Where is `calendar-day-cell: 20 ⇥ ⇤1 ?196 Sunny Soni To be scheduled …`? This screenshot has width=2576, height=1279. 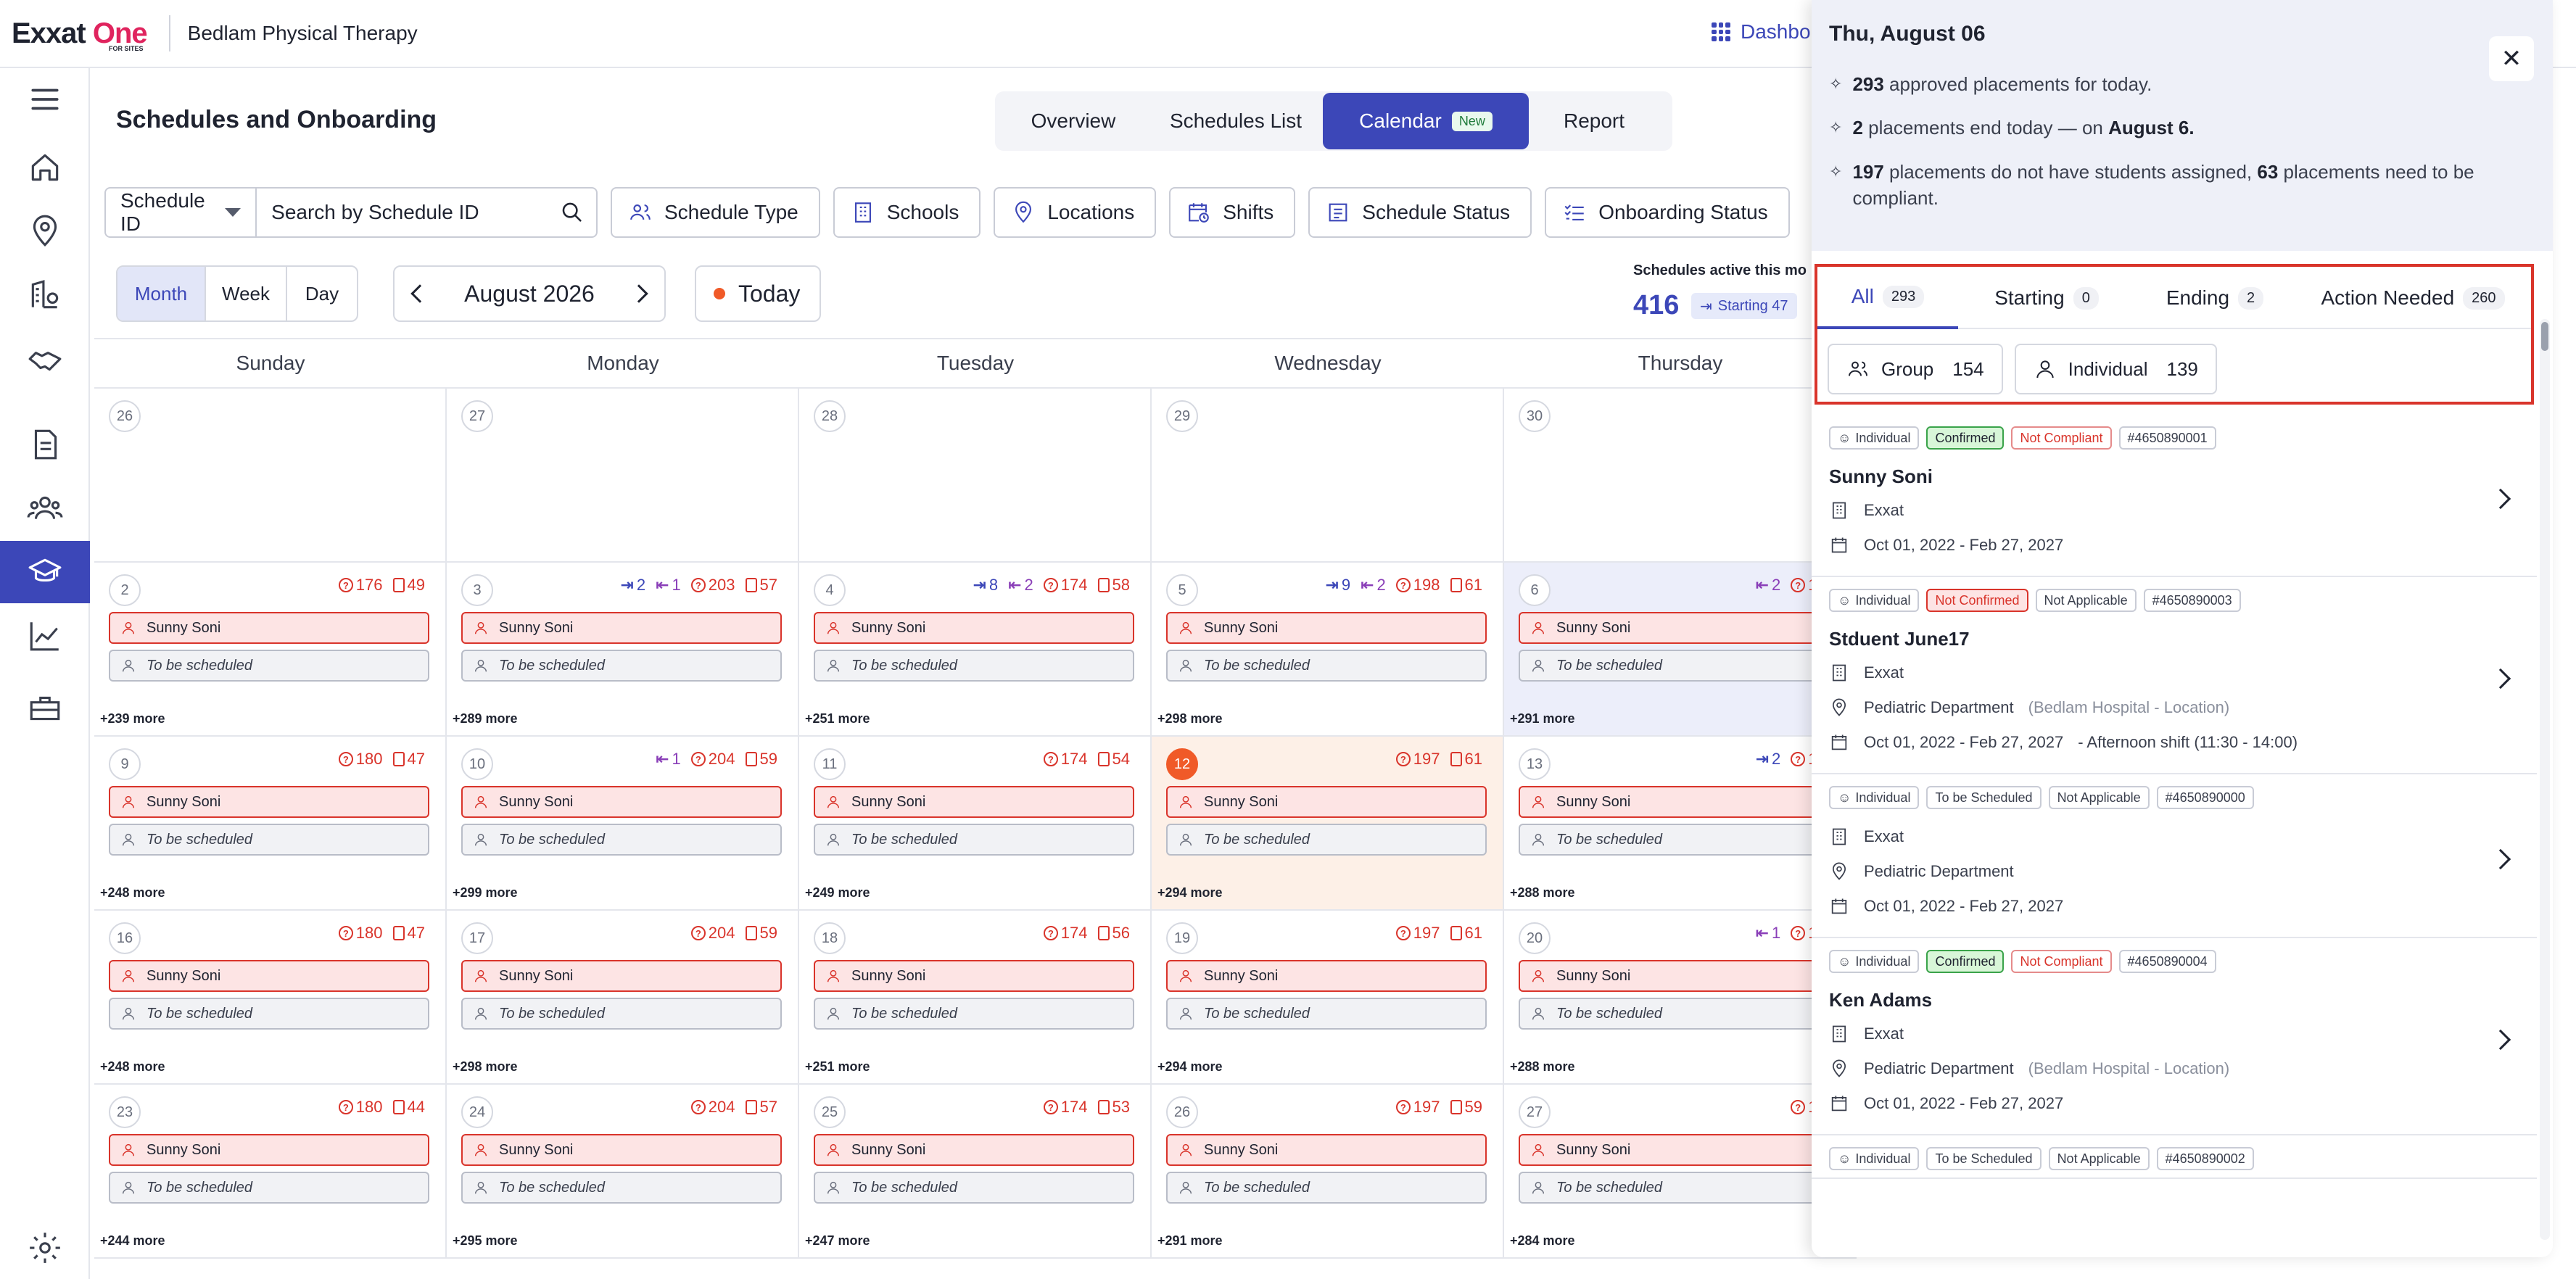 calendar-day-cell: 20 ⇥ ⇤1 ?196 Sunny Soni To be scheduled … is located at coordinates (1680, 998).